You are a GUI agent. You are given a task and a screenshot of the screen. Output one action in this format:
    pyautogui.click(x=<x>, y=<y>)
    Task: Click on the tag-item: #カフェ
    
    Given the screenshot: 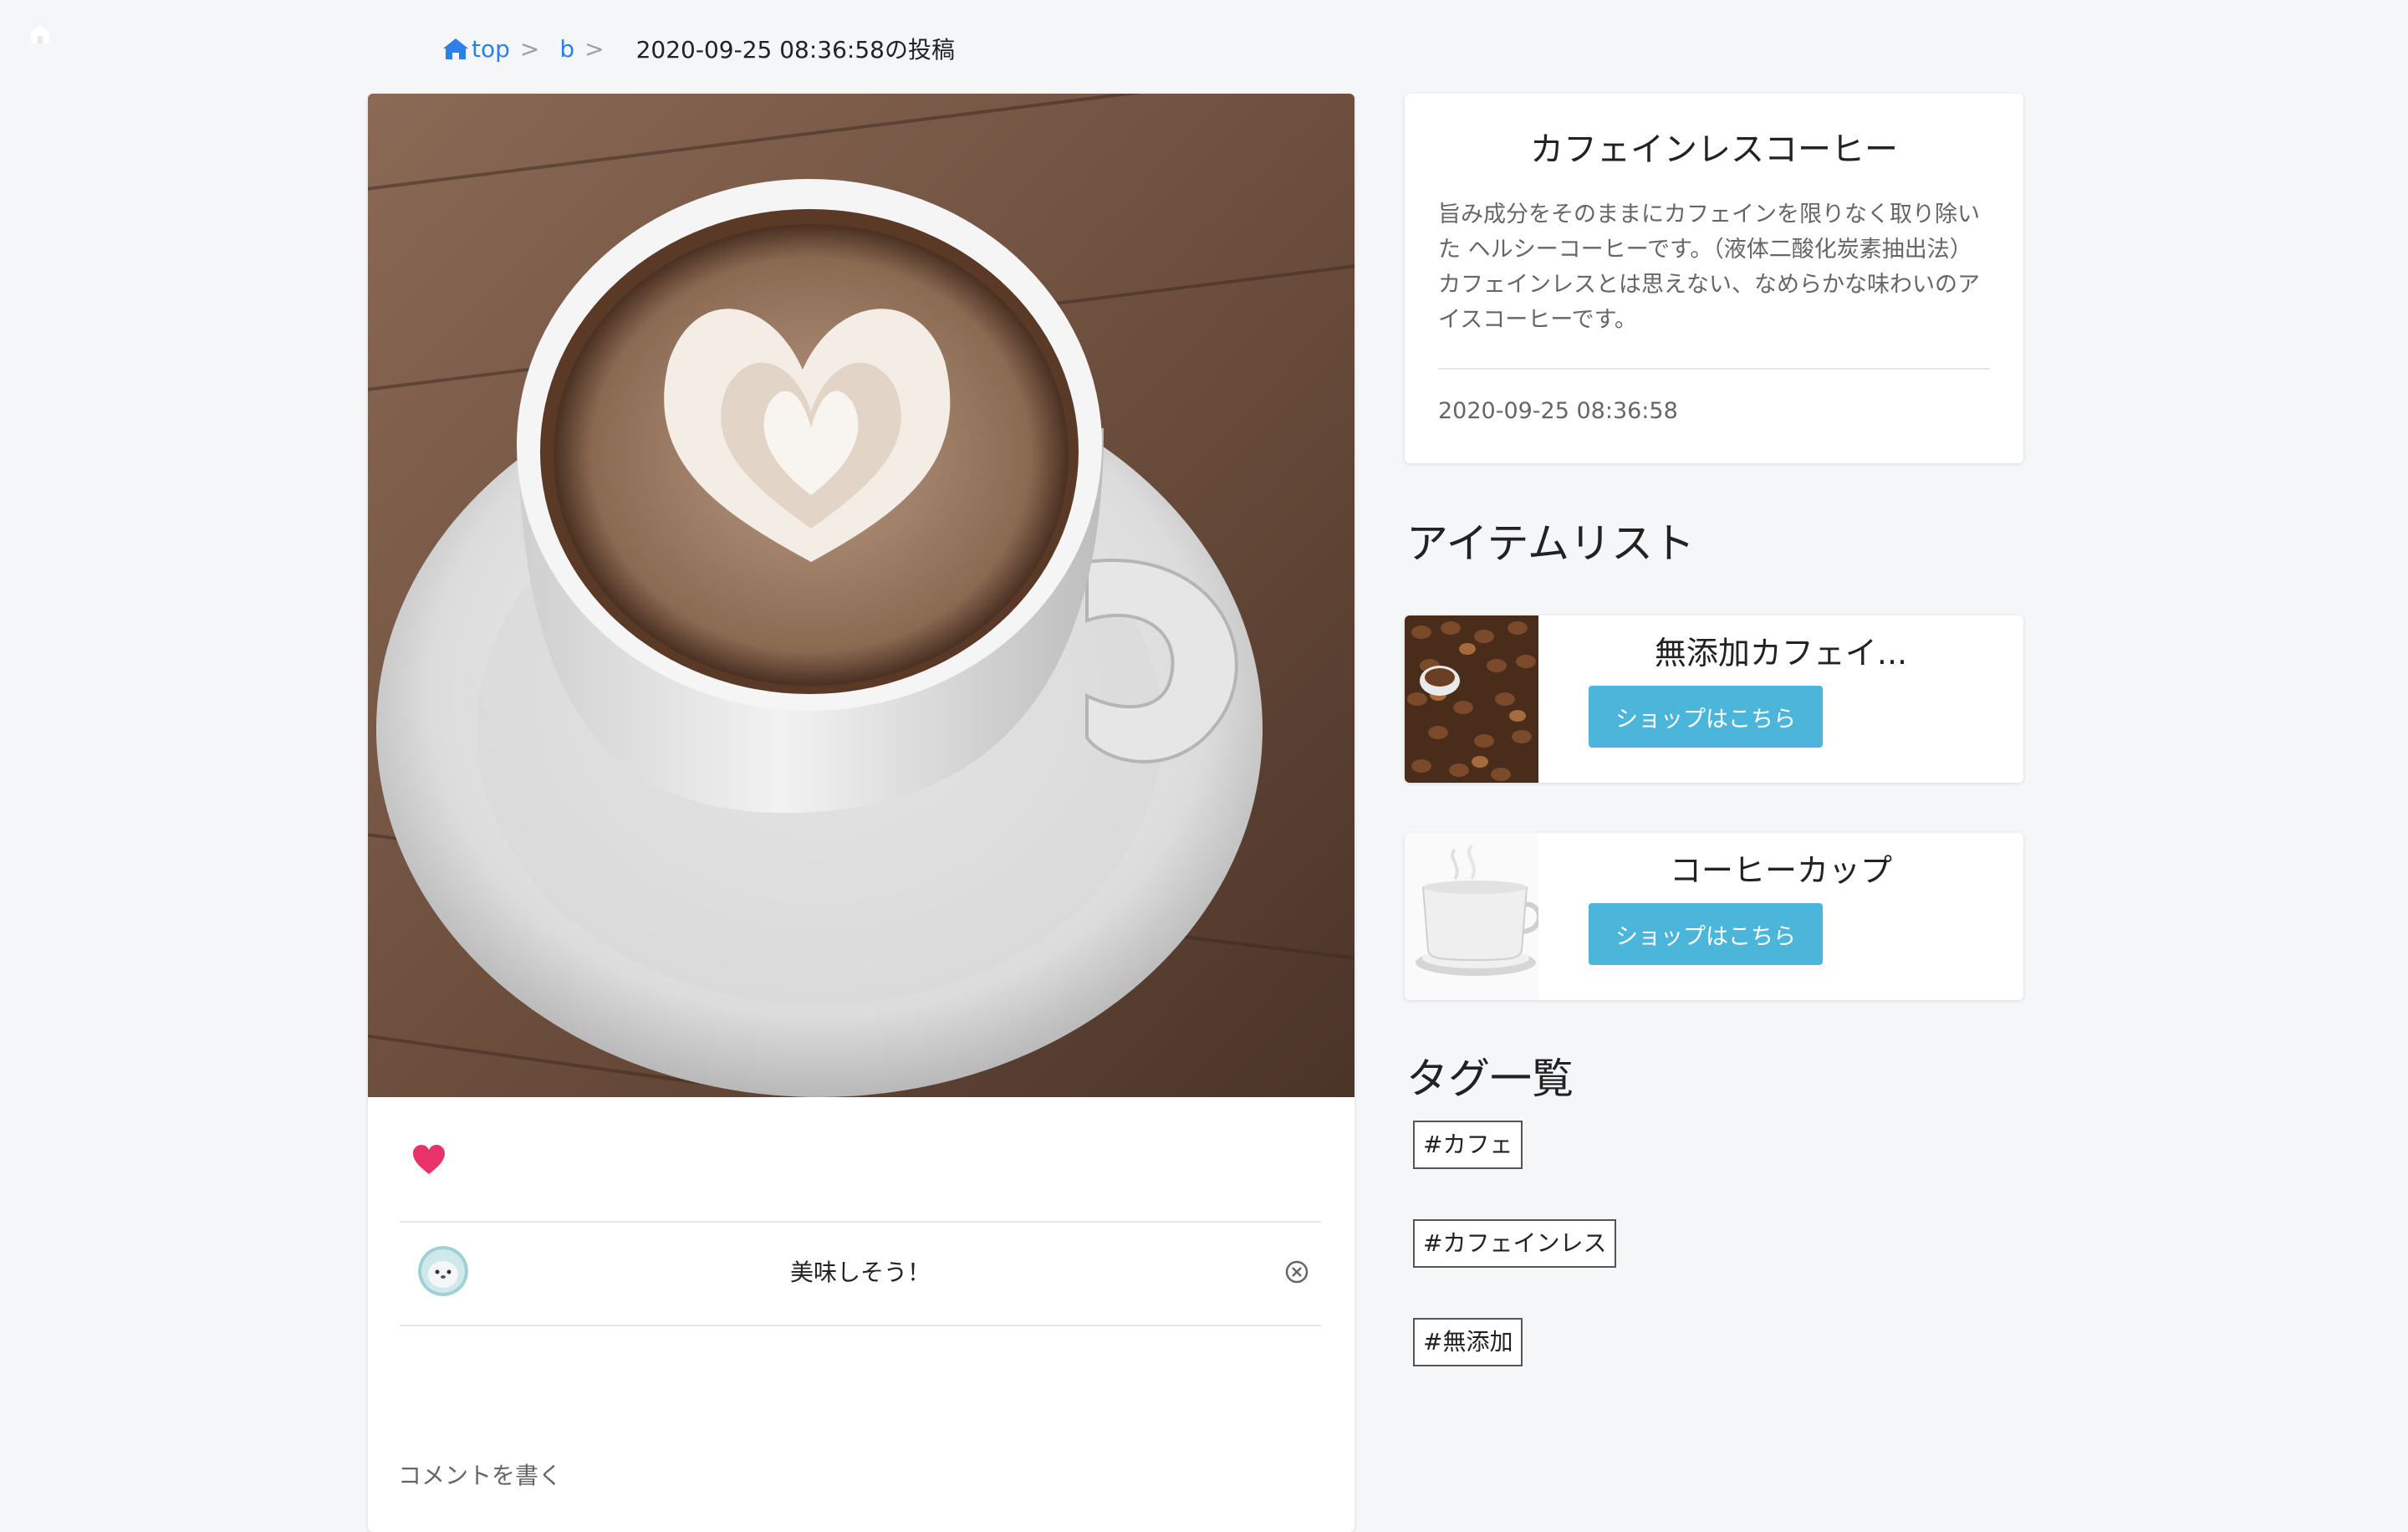 What is the action you would take?
    pyautogui.click(x=1468, y=1145)
    